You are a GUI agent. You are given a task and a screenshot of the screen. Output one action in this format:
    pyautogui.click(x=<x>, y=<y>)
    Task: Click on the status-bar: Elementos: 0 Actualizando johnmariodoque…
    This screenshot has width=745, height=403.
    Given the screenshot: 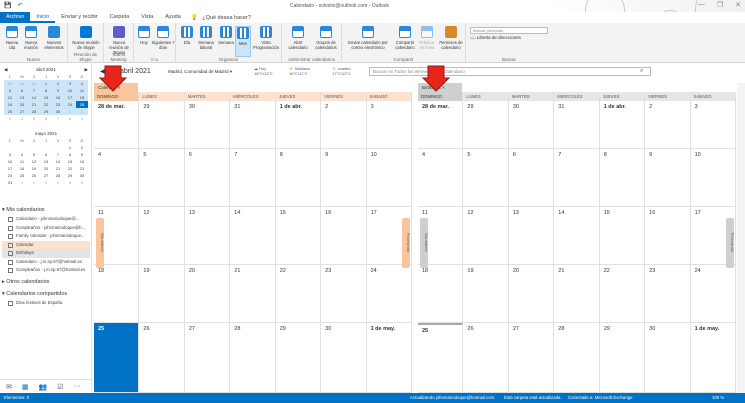 What is the action you would take?
    pyautogui.click(x=372, y=398)
    